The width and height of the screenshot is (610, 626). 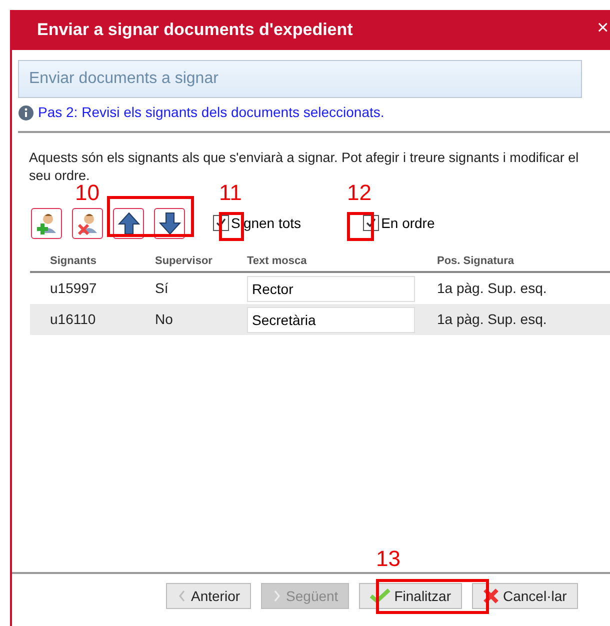 What do you see at coordinates (195, 30) in the screenshot?
I see `dialog-title: Enviar a signar documents d'expedient` at bounding box center [195, 30].